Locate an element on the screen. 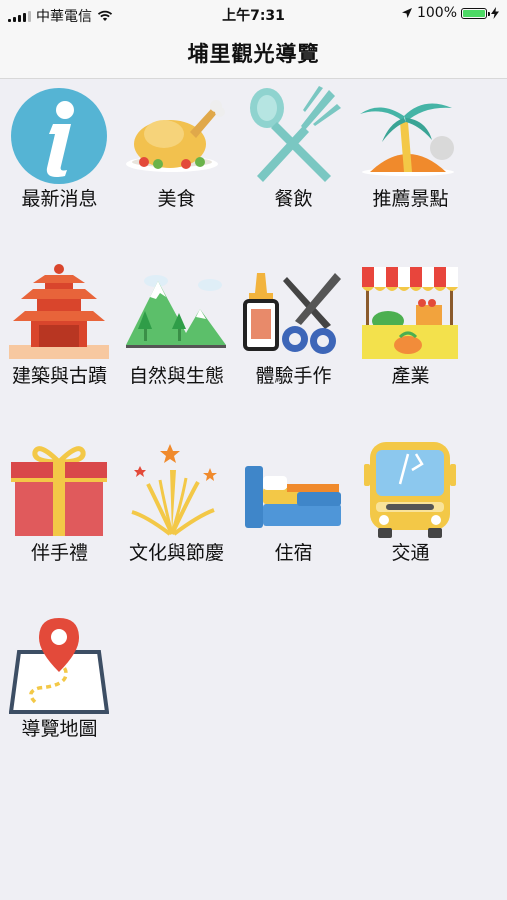  menu-item-label: 產業 is located at coordinates (410, 376).